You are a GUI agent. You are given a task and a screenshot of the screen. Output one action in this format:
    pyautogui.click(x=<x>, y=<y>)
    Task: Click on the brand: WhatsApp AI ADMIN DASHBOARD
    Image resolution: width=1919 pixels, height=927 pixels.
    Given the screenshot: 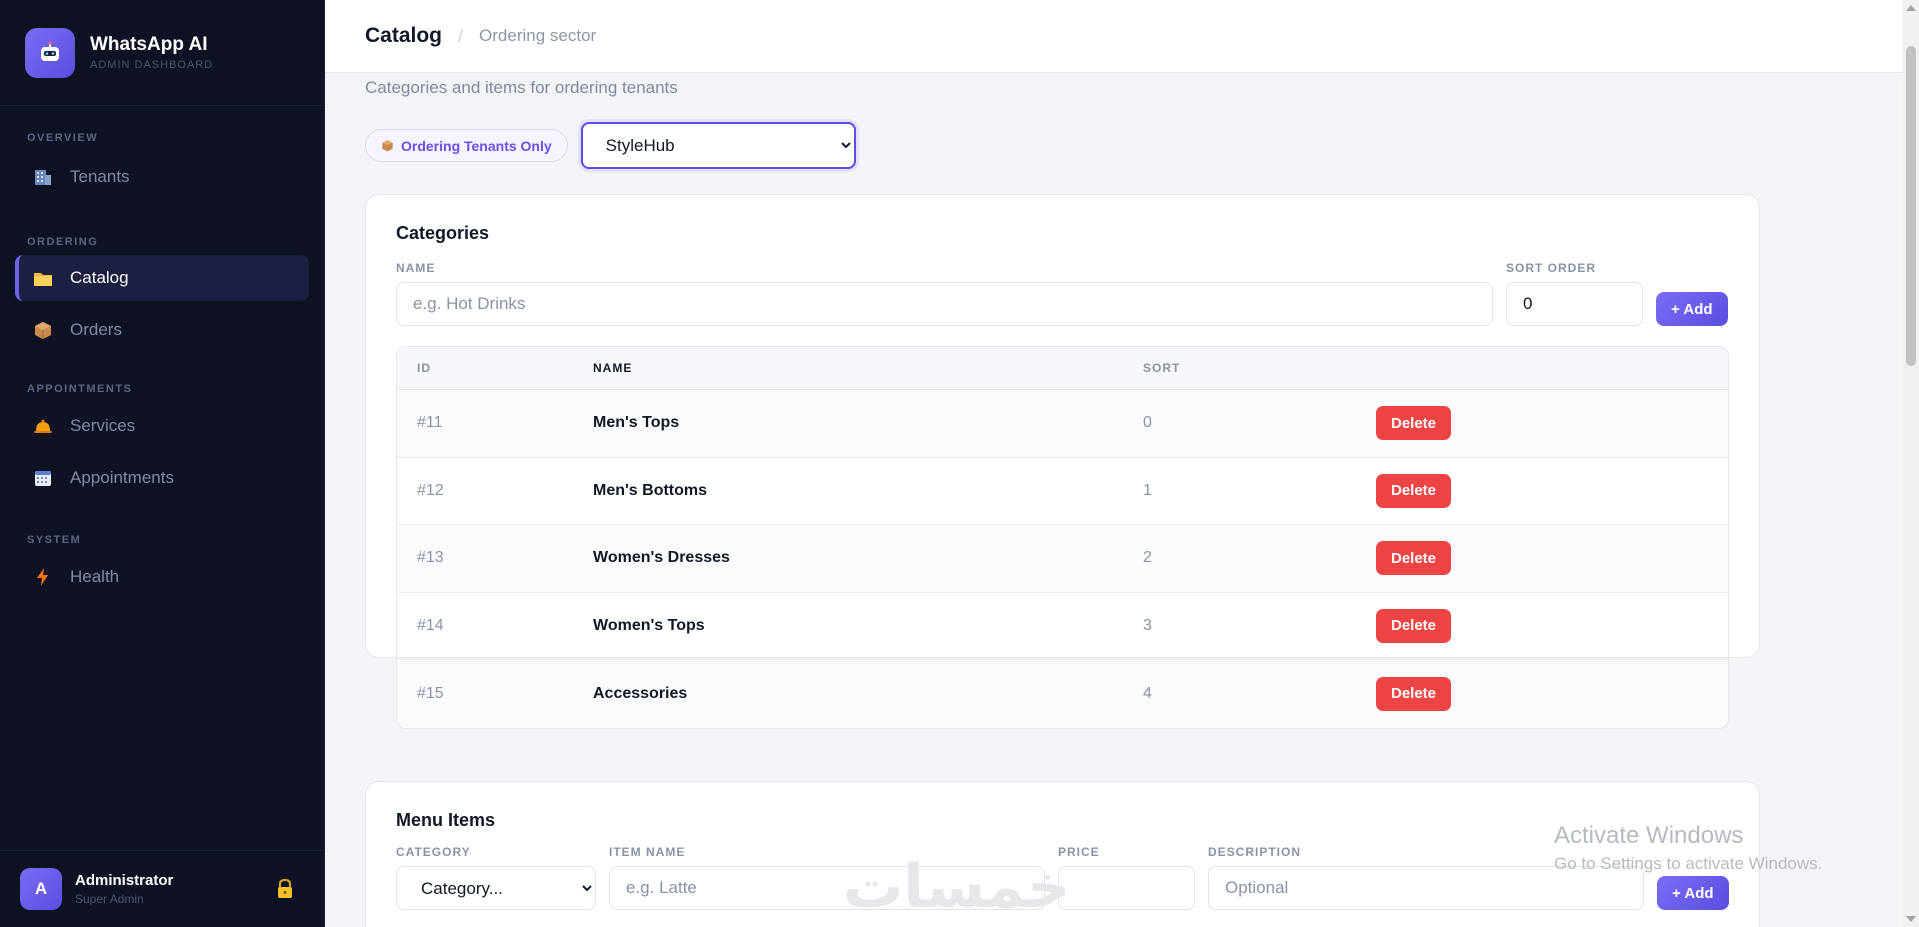 What is the action you would take?
    pyautogui.click(x=162, y=53)
    